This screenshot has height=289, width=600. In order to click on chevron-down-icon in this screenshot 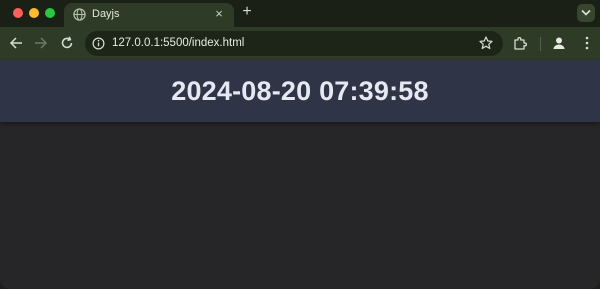, I will do `click(586, 12)`.